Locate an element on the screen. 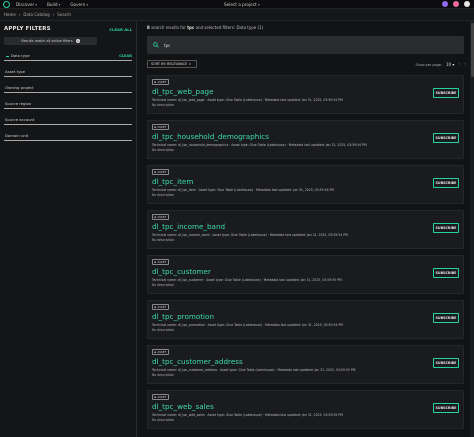 Image resolution: width=474 pixels, height=437 pixels. close-icon: × is located at coordinates (77, 41).